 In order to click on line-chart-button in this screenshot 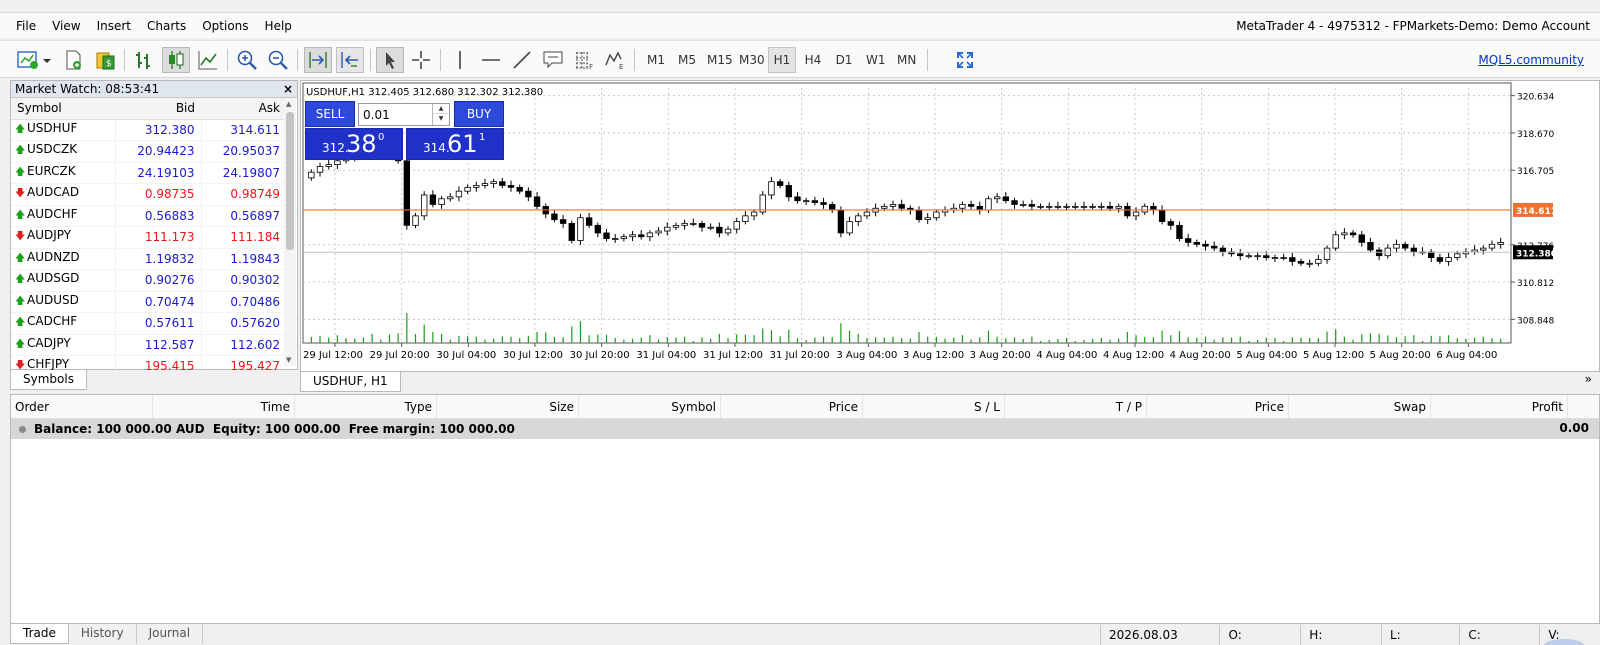, I will do `click(208, 60)`.